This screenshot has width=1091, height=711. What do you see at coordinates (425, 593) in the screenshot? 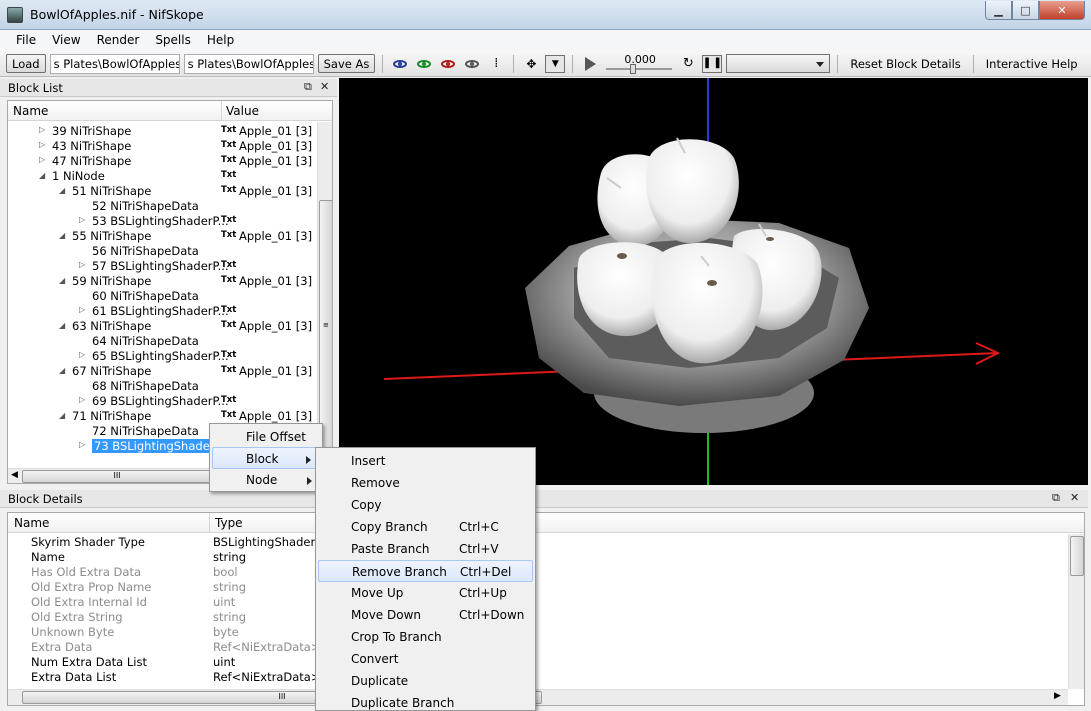
I see `submenu-move-up: Move Up Ctrl+Up` at bounding box center [425, 593].